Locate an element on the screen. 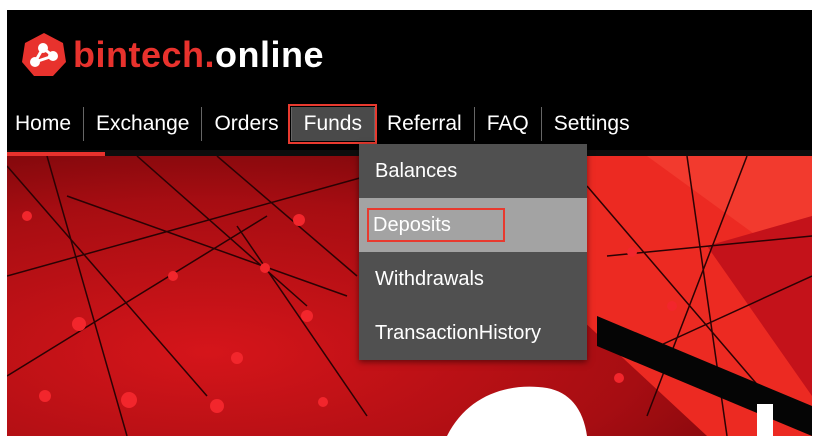 The height and width of the screenshot is (438, 817). nav-settings: Settings is located at coordinates (591, 124).